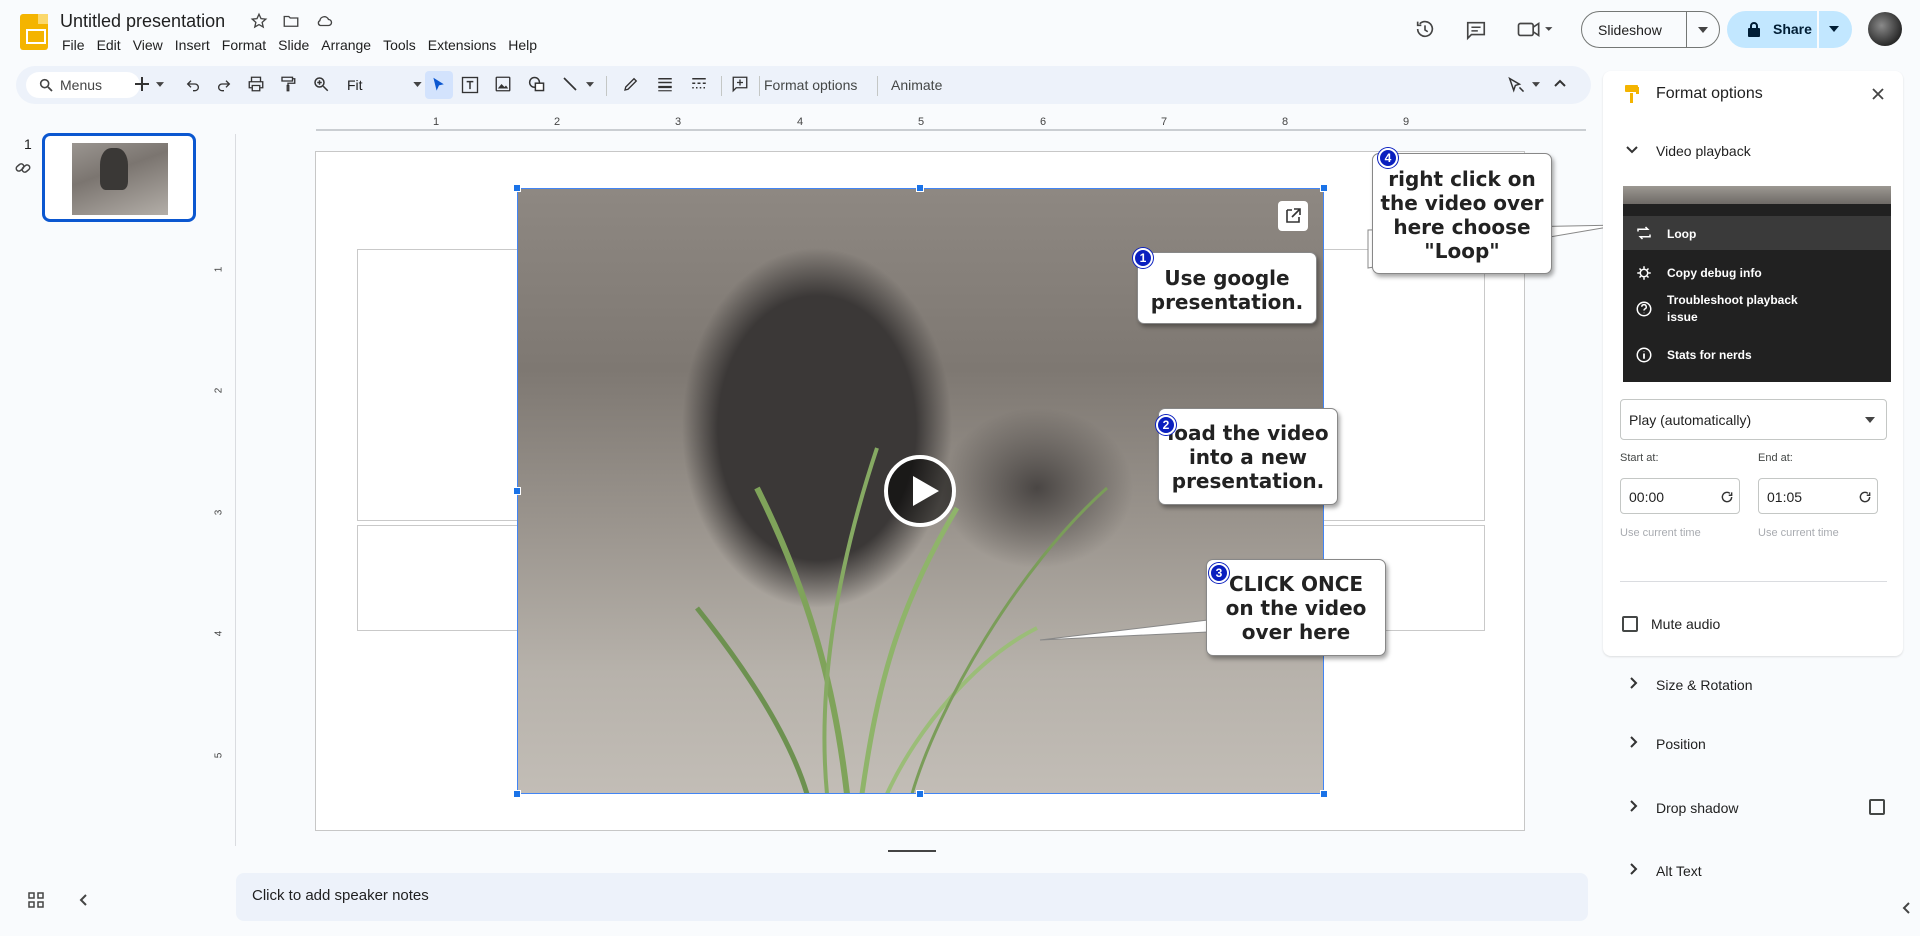 This screenshot has width=1920, height=936. Describe the element at coordinates (219, 633) in the screenshot. I see `ruler-tick-label: 4` at that location.